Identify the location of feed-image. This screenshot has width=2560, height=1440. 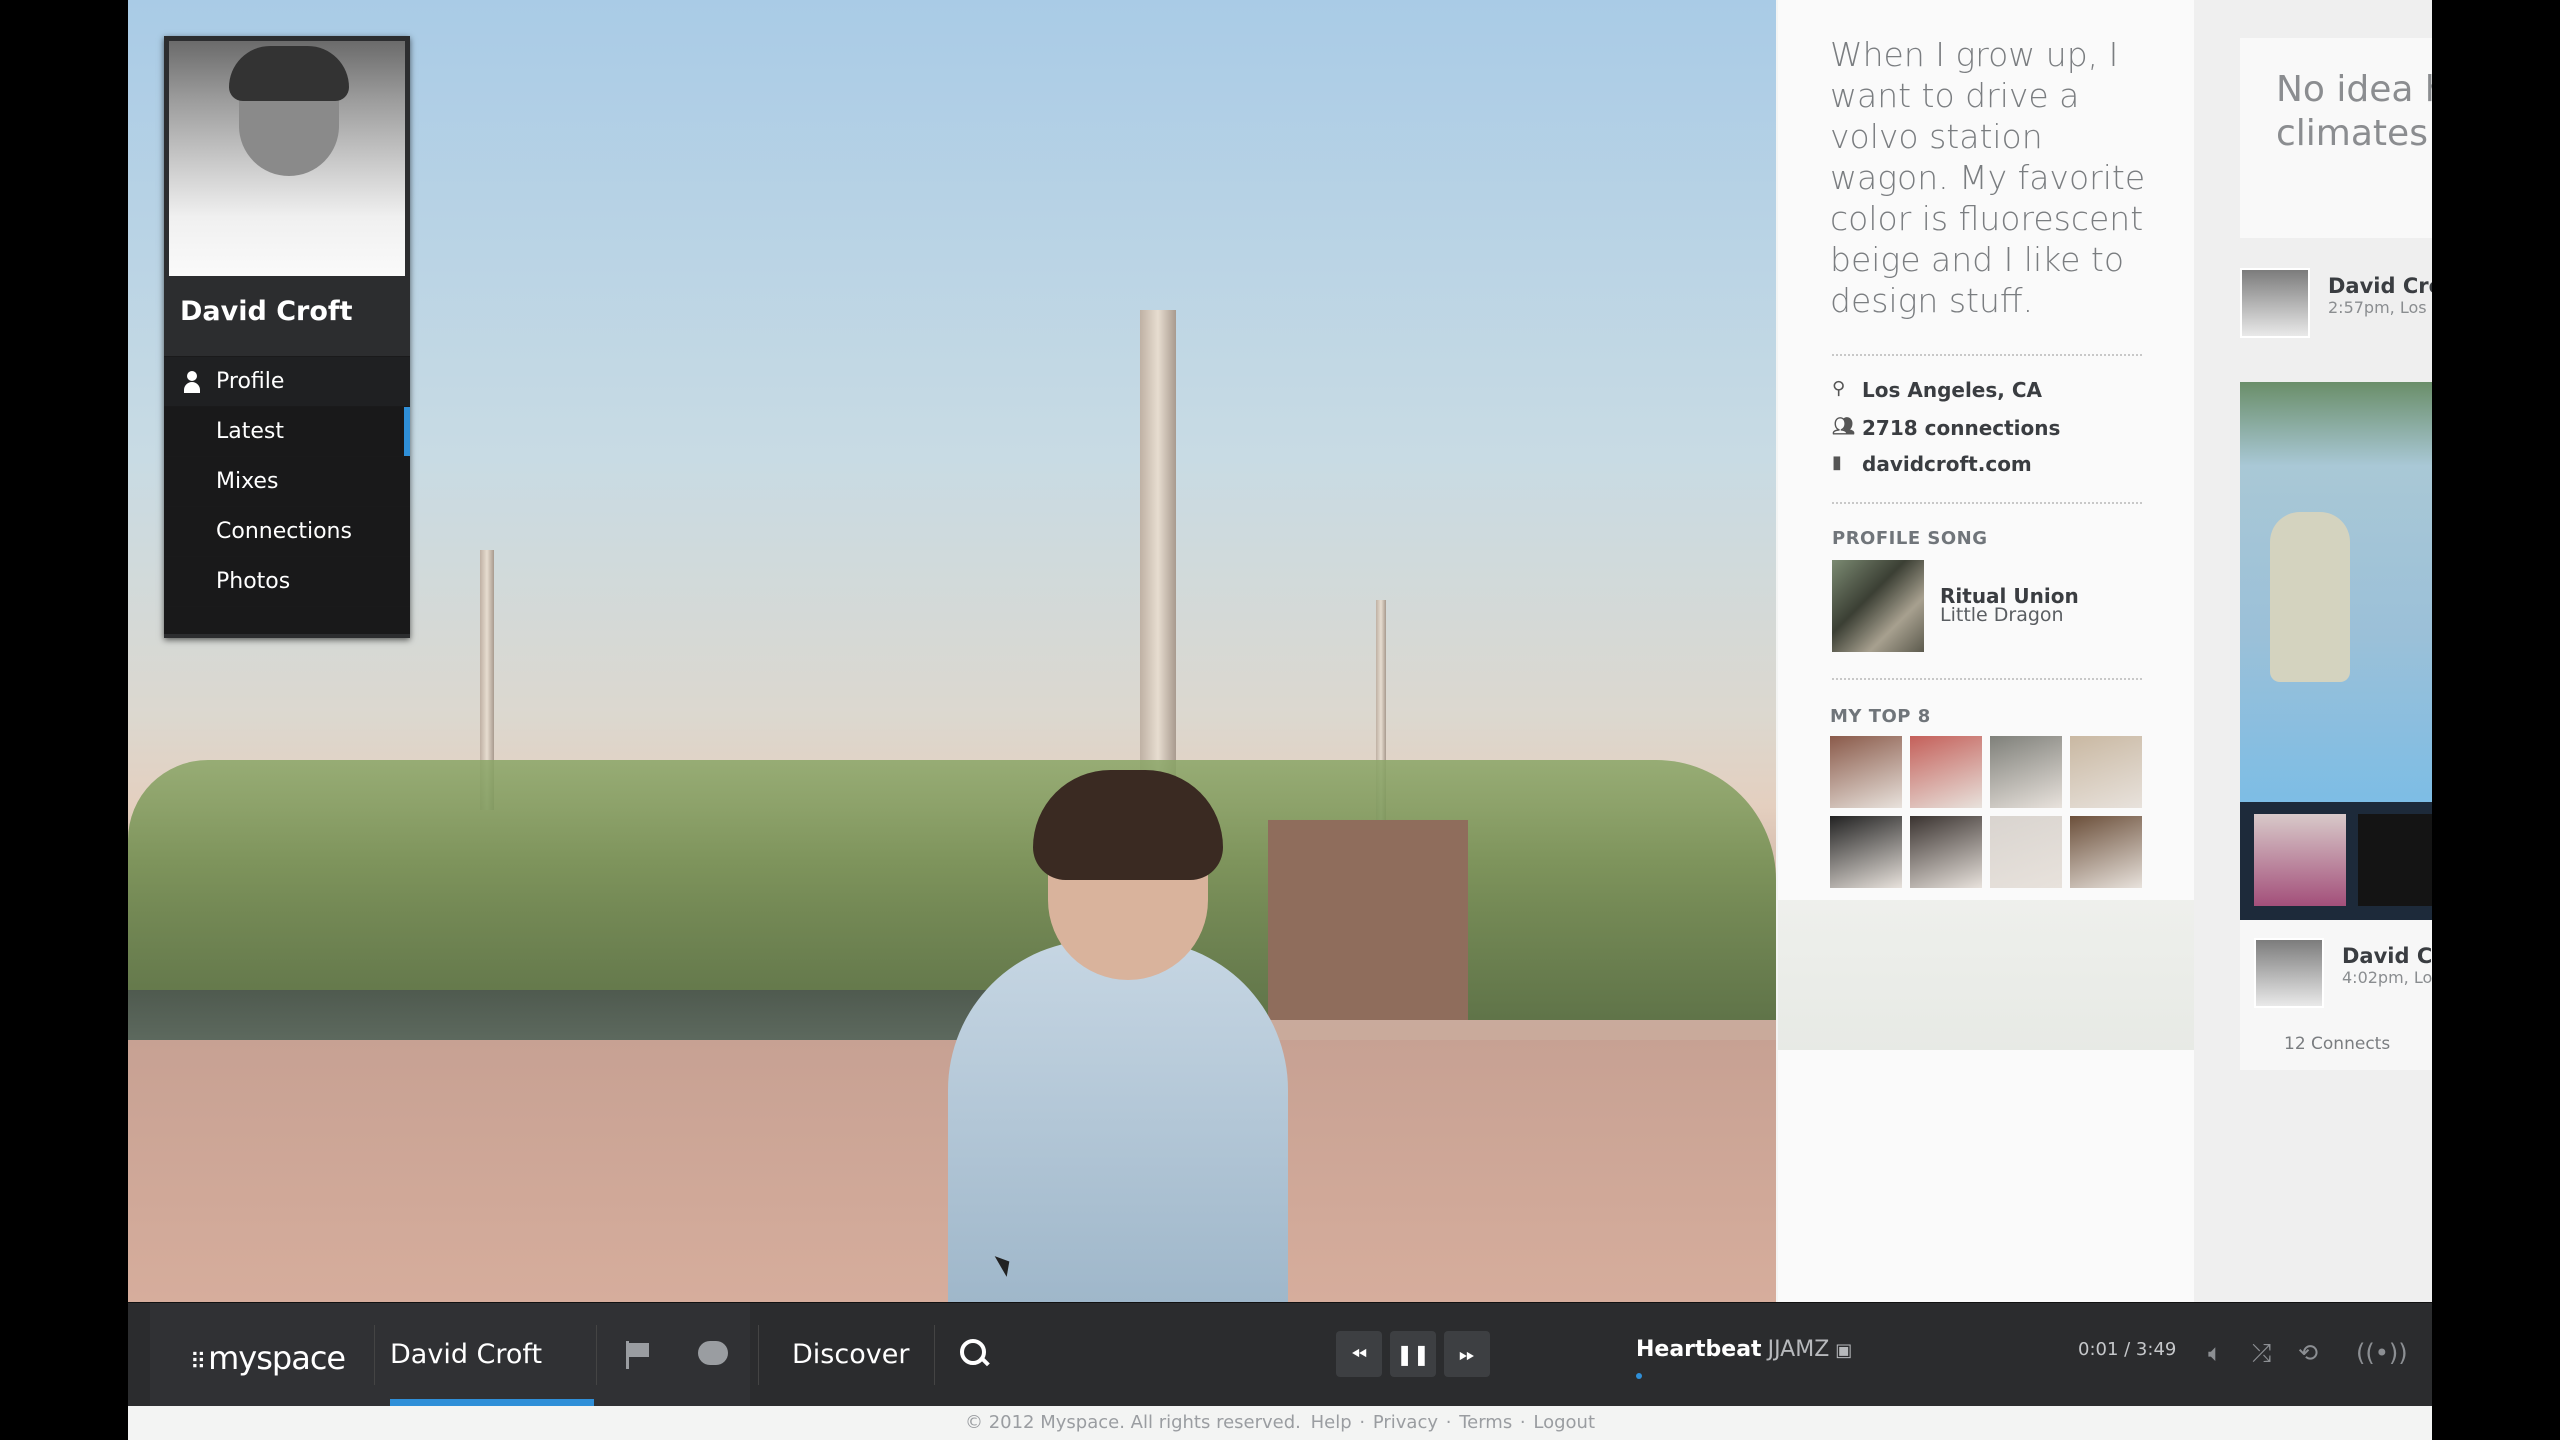
(2336, 592).